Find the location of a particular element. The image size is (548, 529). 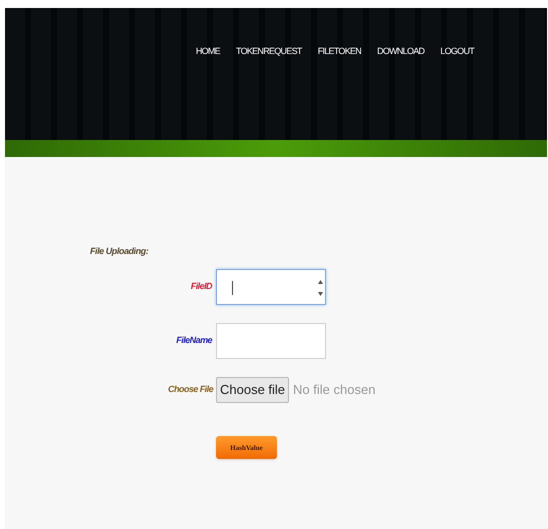

field-label: FileID is located at coordinates (201, 286).